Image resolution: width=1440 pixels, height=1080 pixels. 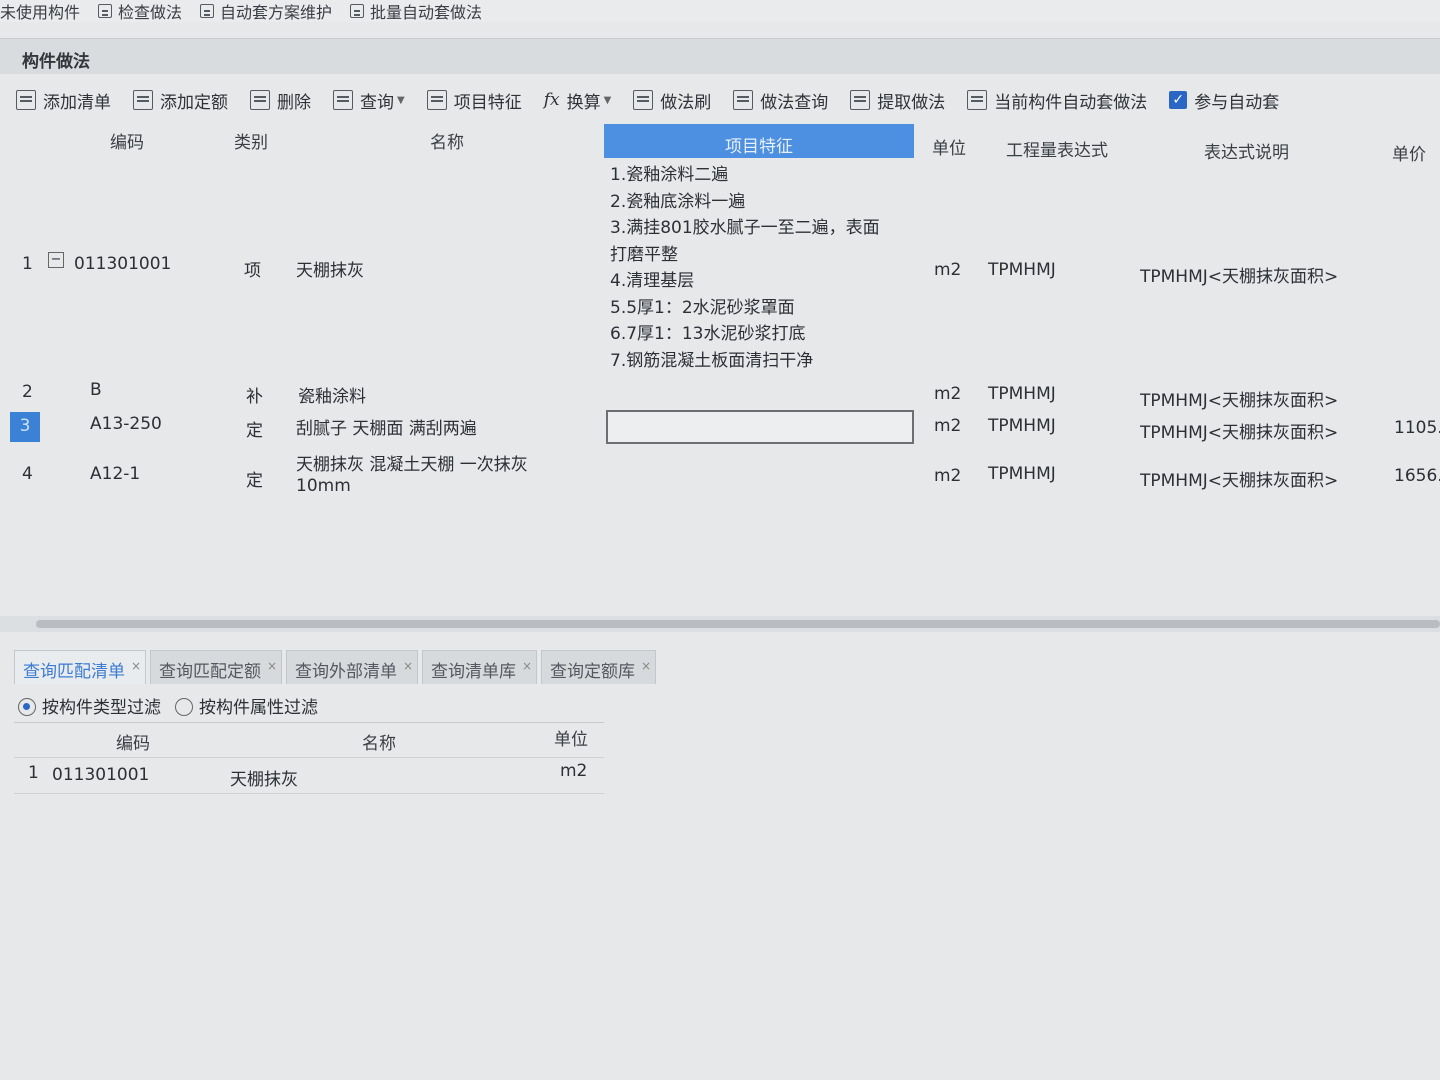 What do you see at coordinates (332, 397) in the screenshot?
I see `row-name: 瓷釉涂料` at bounding box center [332, 397].